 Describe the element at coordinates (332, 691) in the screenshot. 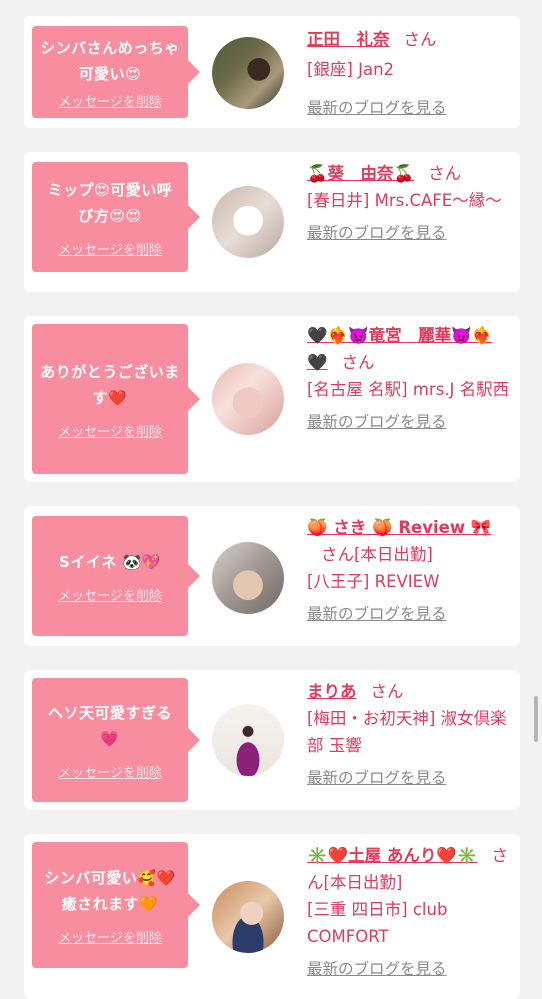

I see `cast-name-link: まりあ` at that location.